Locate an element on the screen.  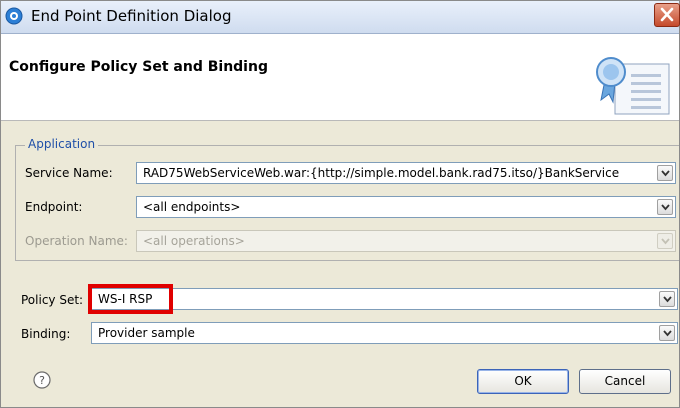
close-button is located at coordinates (667, 15).